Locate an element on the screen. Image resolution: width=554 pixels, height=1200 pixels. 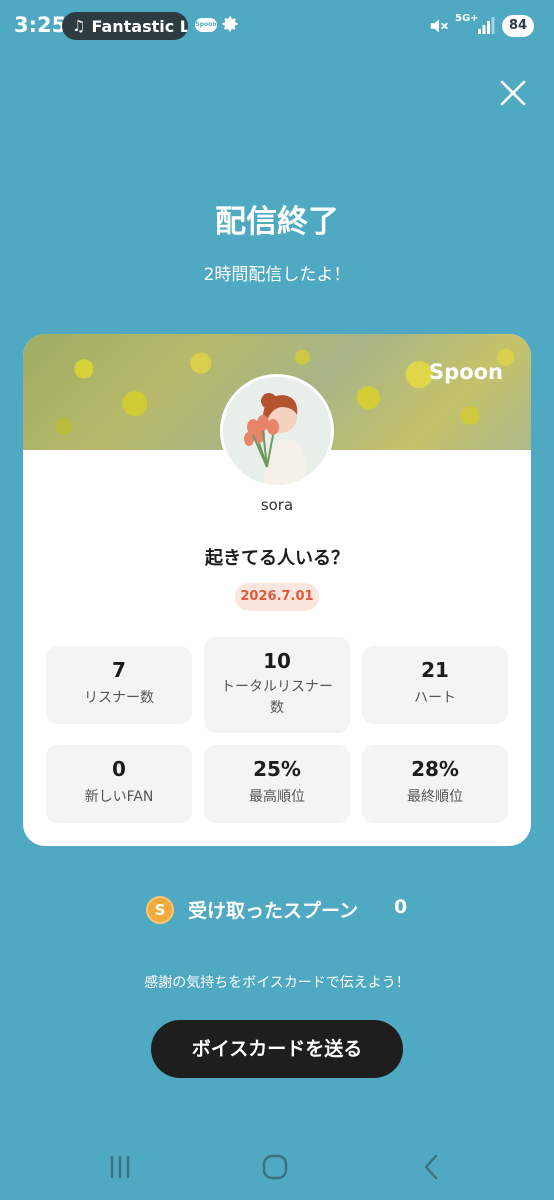
stat-hearts: 21 ハート is located at coordinates (435, 685).